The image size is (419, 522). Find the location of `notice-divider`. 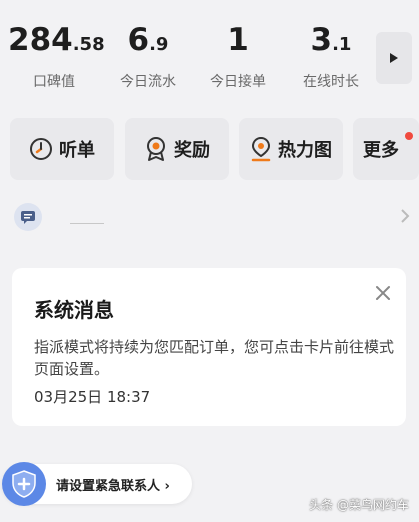

notice-divider is located at coordinates (87, 223).